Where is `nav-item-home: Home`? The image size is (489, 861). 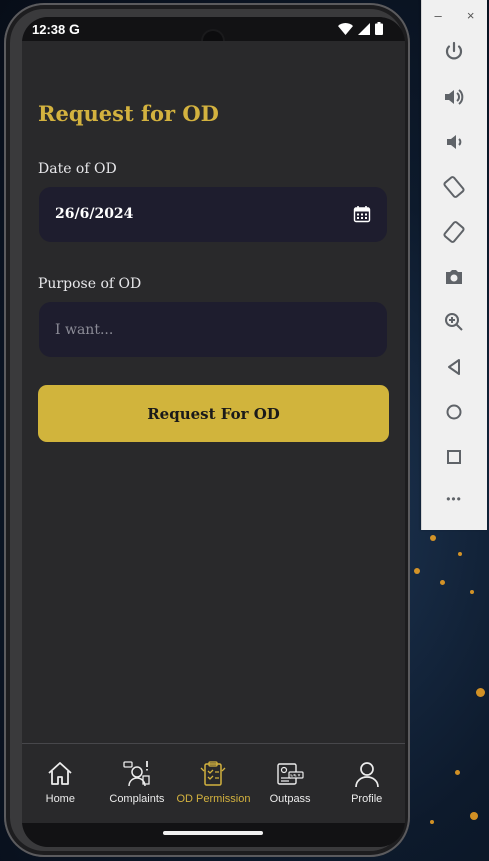
nav-item-home: Home is located at coordinates (60, 784).